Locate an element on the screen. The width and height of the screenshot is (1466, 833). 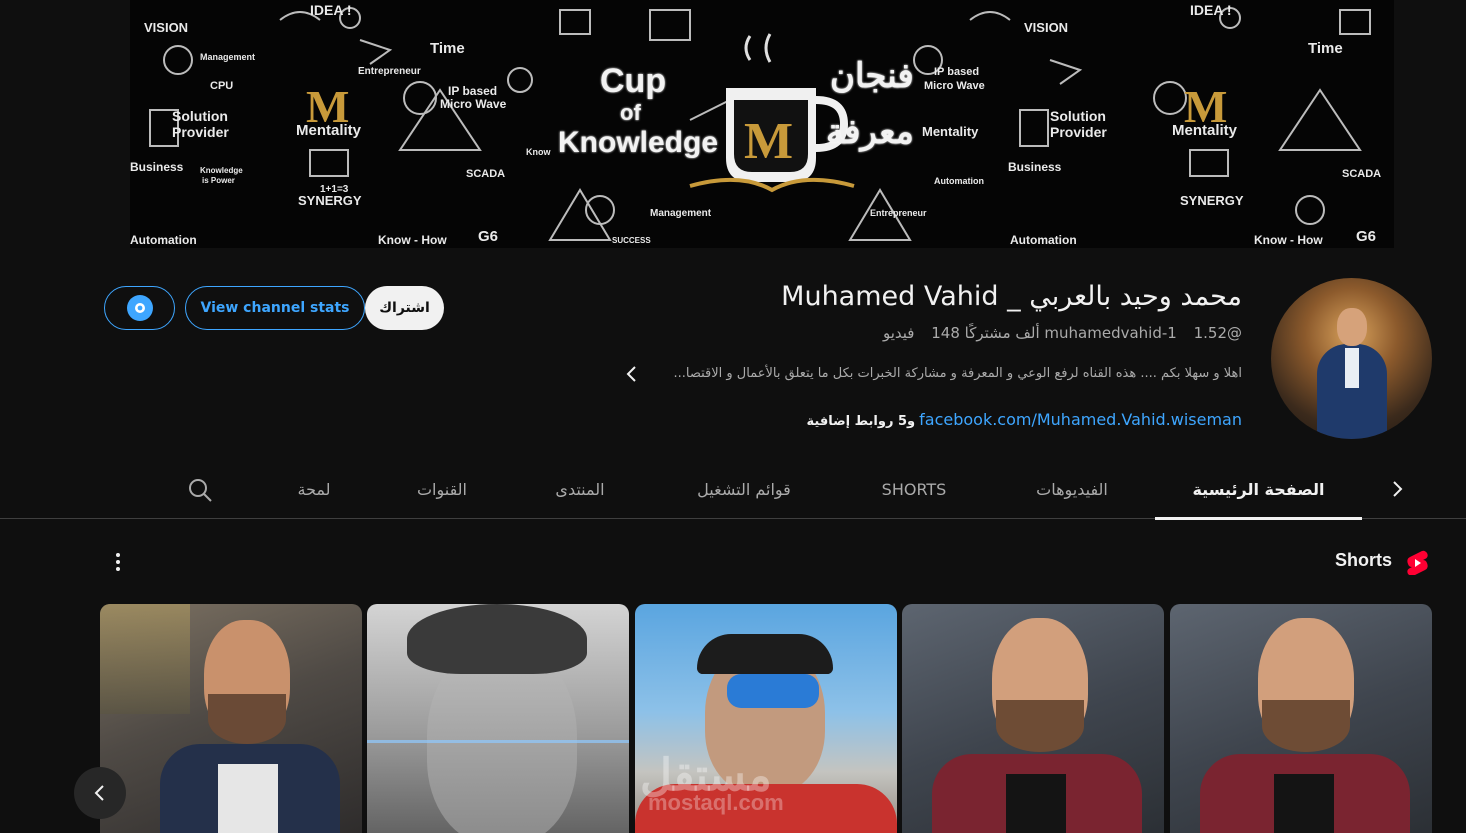
thumbnail-light-streak is located at coordinates (498, 741).